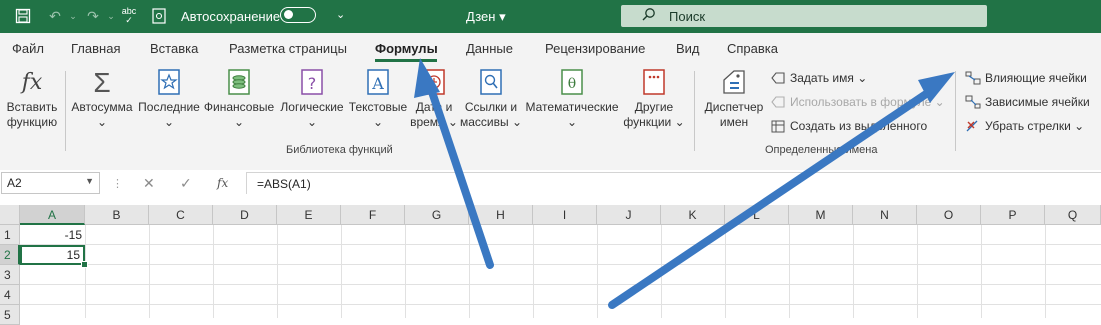 This screenshot has height=325, width=1101. Describe the element at coordinates (501, 215) in the screenshot. I see `column-header-h: H` at that location.